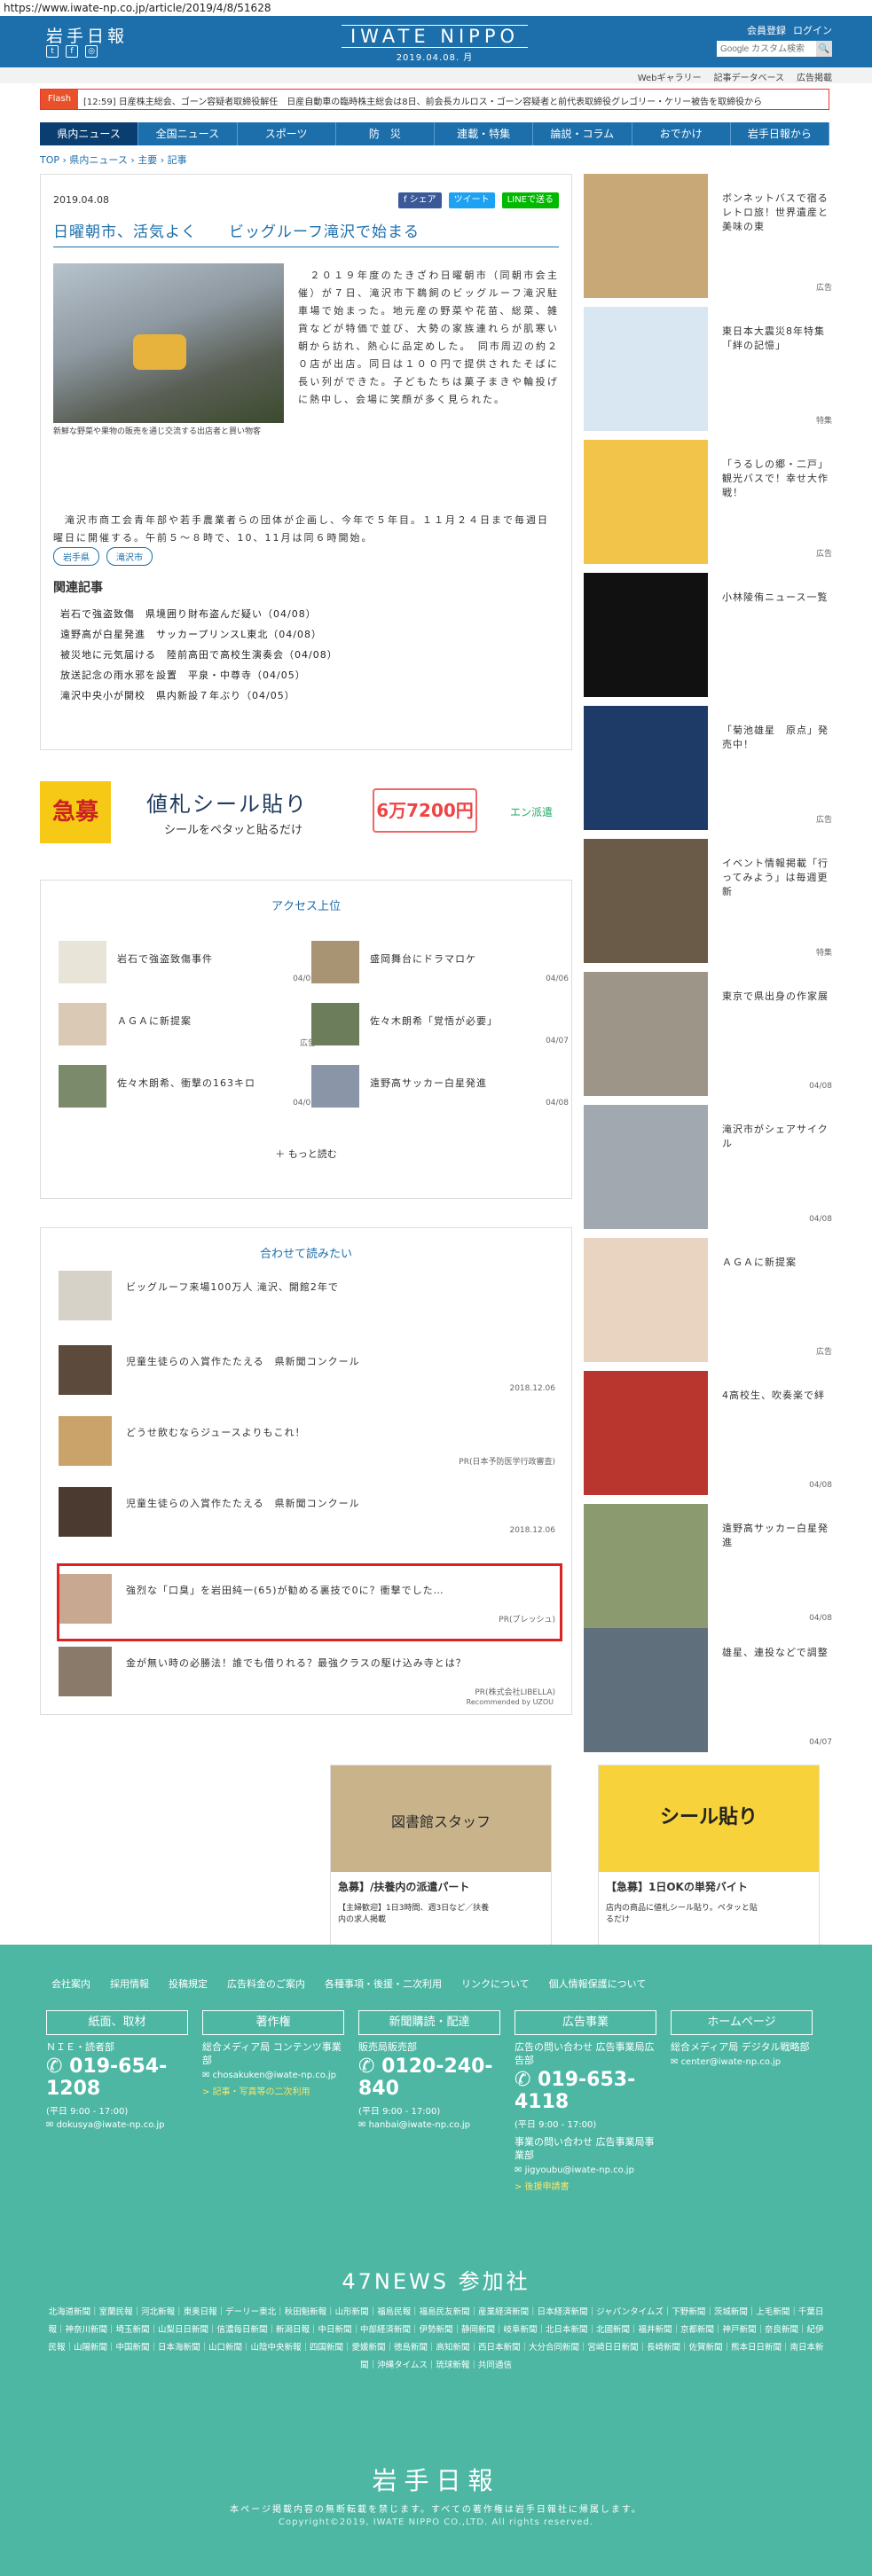 Image resolution: width=872 pixels, height=2576 pixels. Describe the element at coordinates (742, 2022) in the screenshot. I see `col-heading: ホームページ` at that location.